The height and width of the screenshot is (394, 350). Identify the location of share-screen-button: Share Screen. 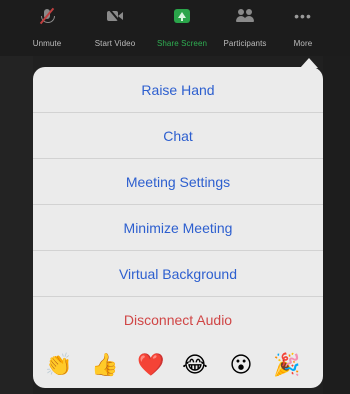
(182, 30).